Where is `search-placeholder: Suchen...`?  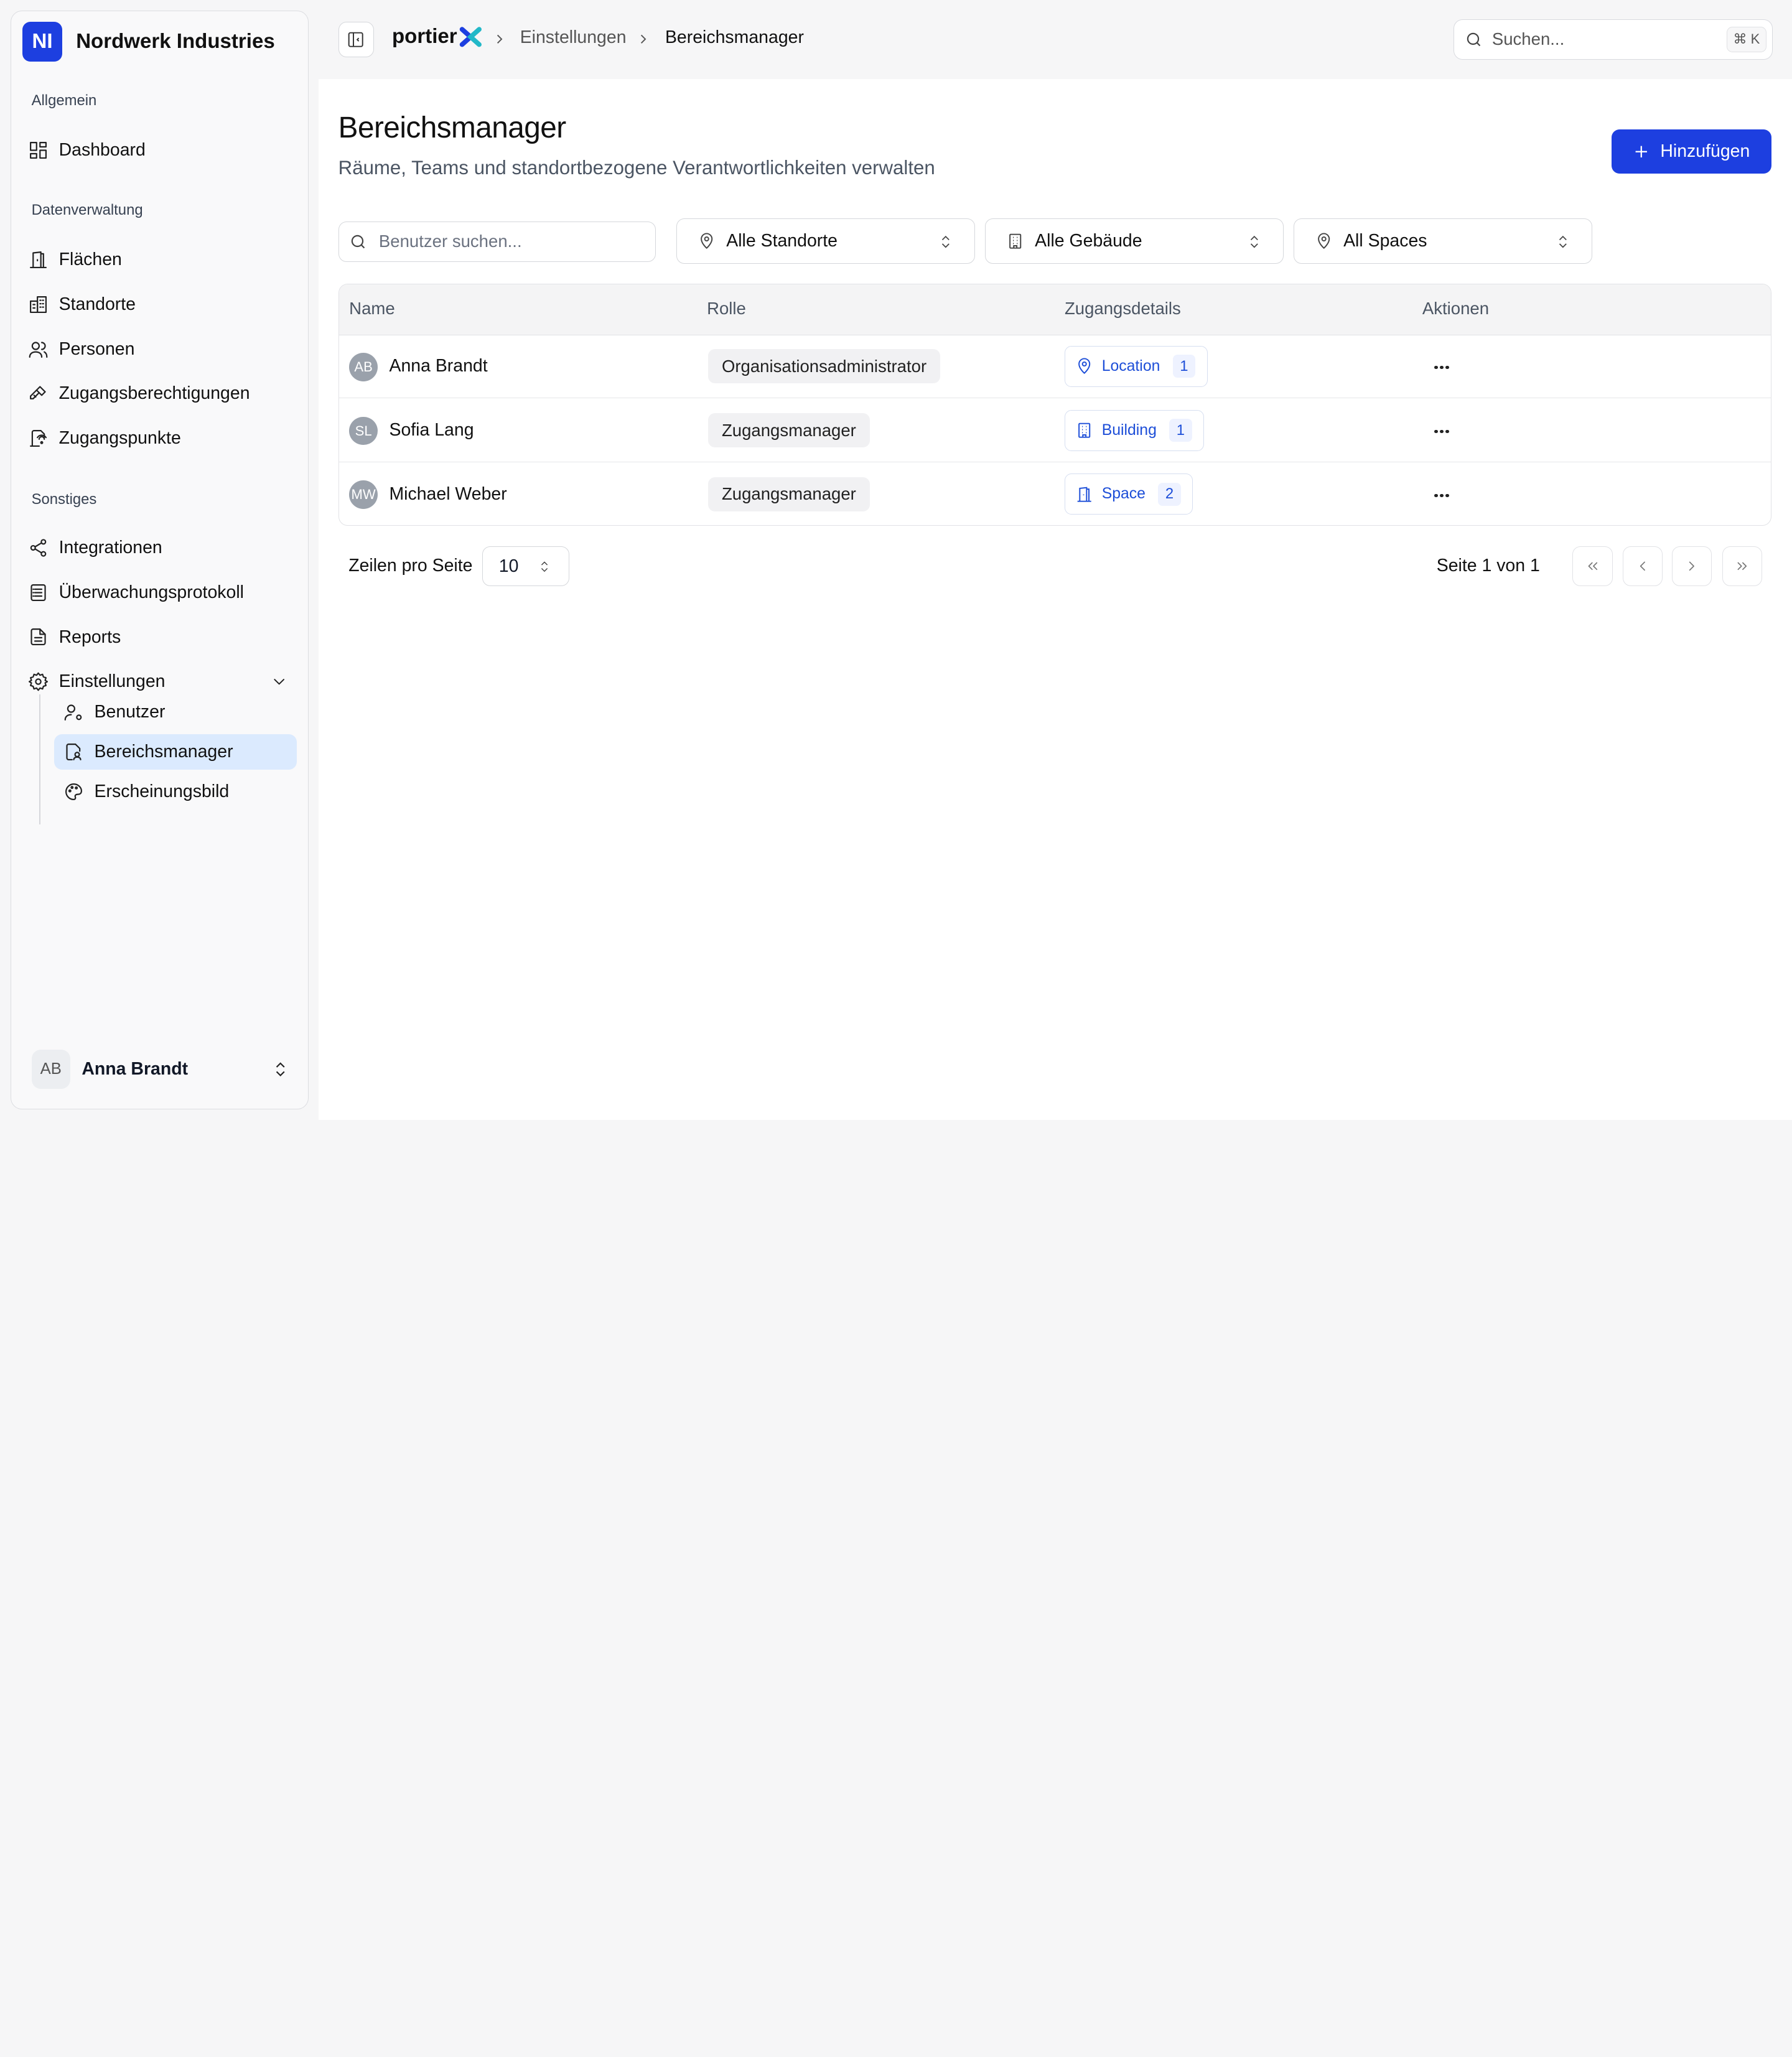 search-placeholder: Suchen... is located at coordinates (1528, 39).